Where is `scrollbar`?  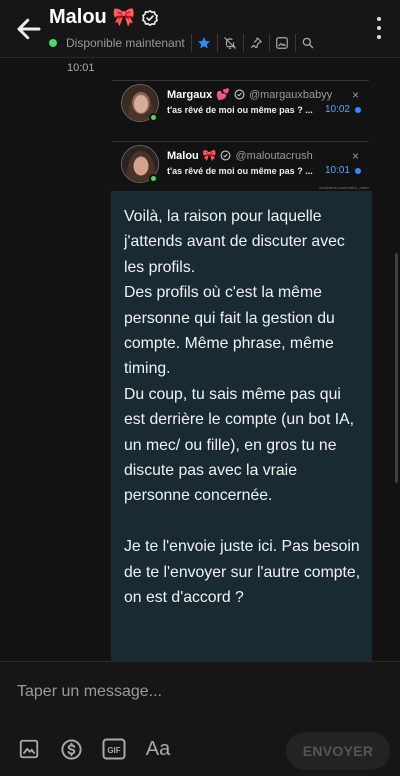
scrollbar is located at coordinates (396, 368).